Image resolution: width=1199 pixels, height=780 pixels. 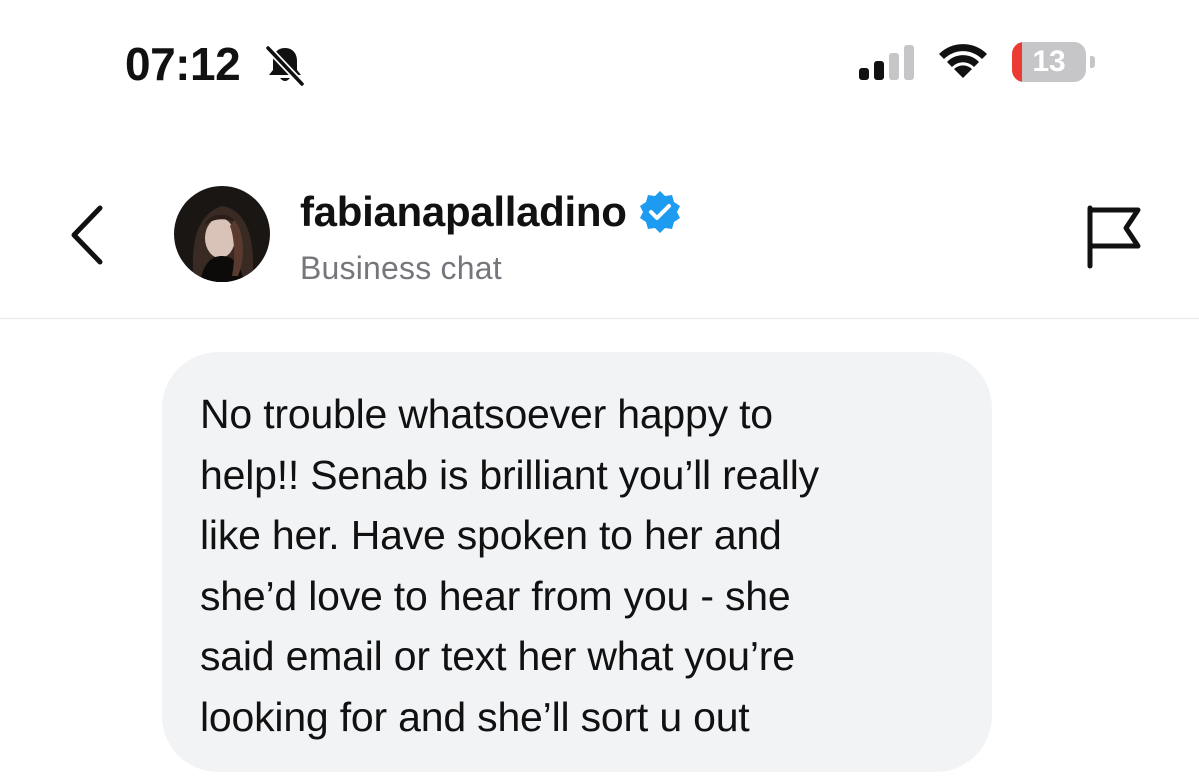 I want to click on name-row: fabianapalladino, so click(x=491, y=212).